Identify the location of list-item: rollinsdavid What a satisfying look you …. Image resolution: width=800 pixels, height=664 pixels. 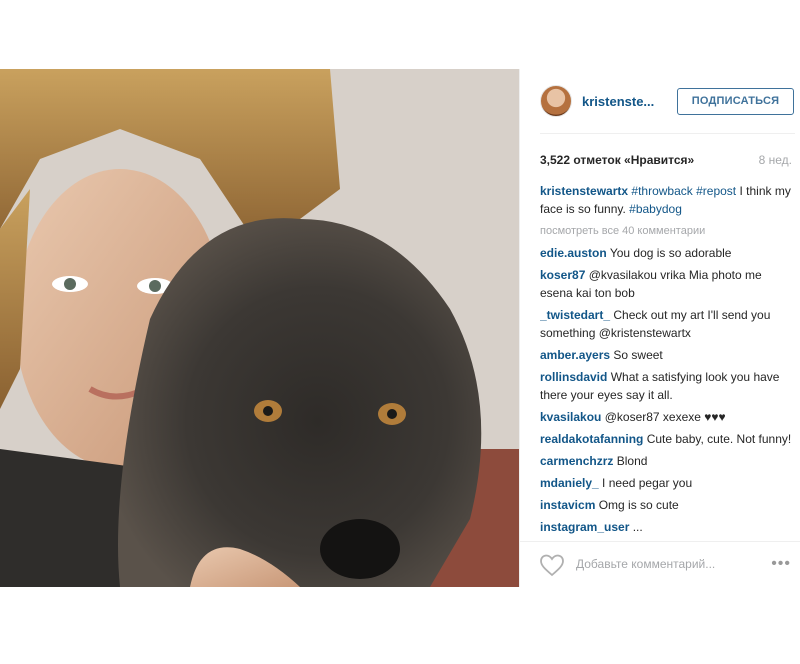
(666, 386).